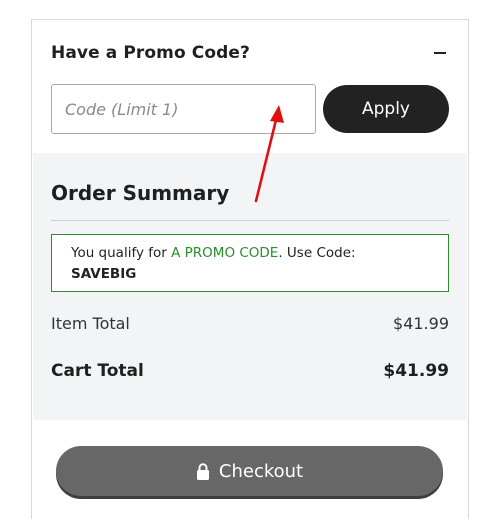 Image resolution: width=485 pixels, height=519 pixels. What do you see at coordinates (97, 371) in the screenshot?
I see `cart-total-label: Cart Total` at bounding box center [97, 371].